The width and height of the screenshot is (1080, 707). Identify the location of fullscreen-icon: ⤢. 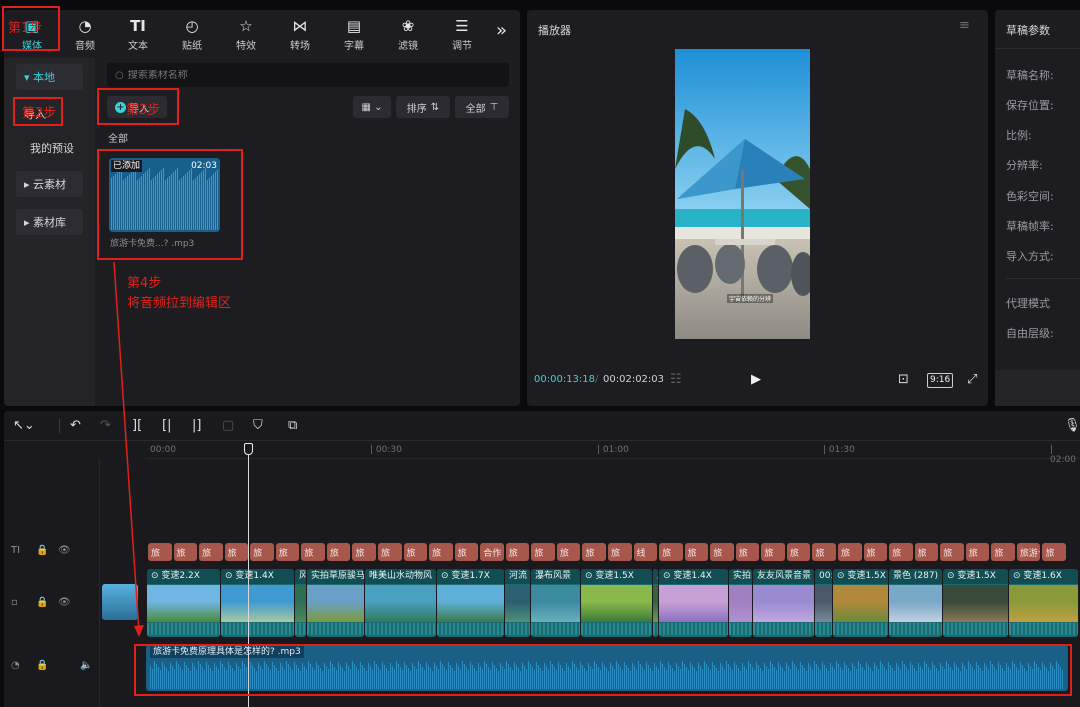
(972, 379).